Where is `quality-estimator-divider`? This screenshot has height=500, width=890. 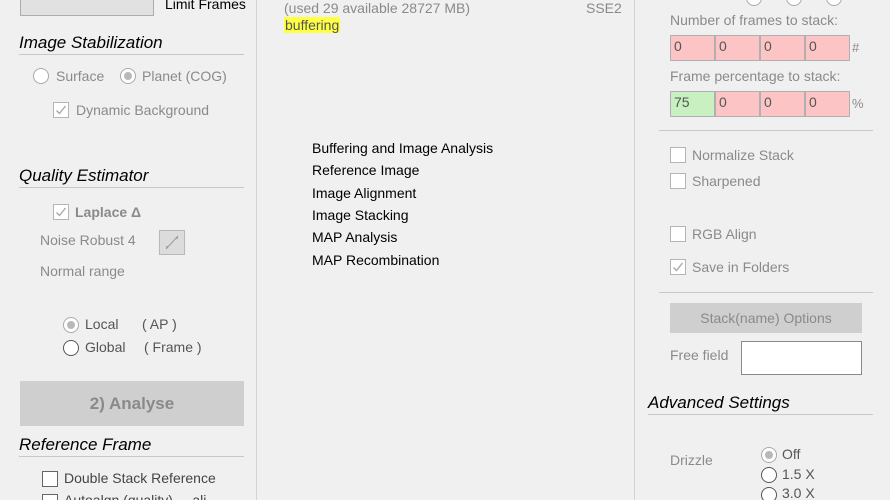
quality-estimator-divider is located at coordinates (131, 187).